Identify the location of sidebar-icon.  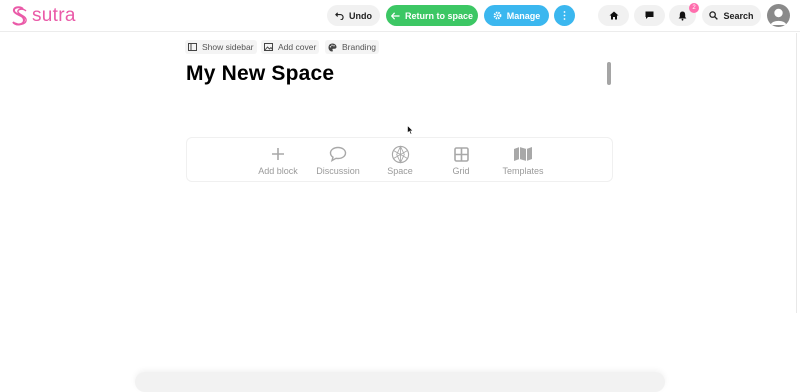
(192, 47).